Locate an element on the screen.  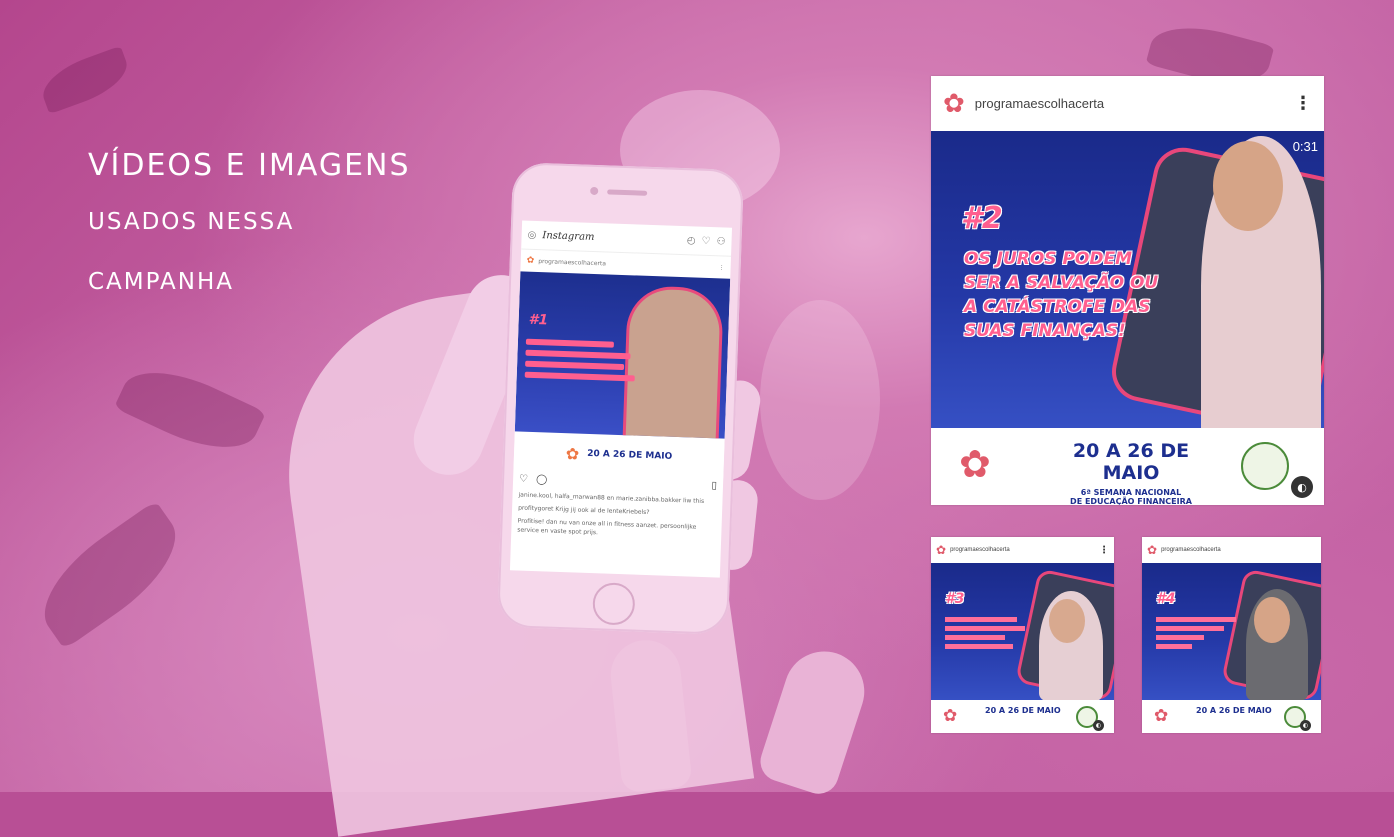
camera-icon: ◎ is located at coordinates (531, 234).